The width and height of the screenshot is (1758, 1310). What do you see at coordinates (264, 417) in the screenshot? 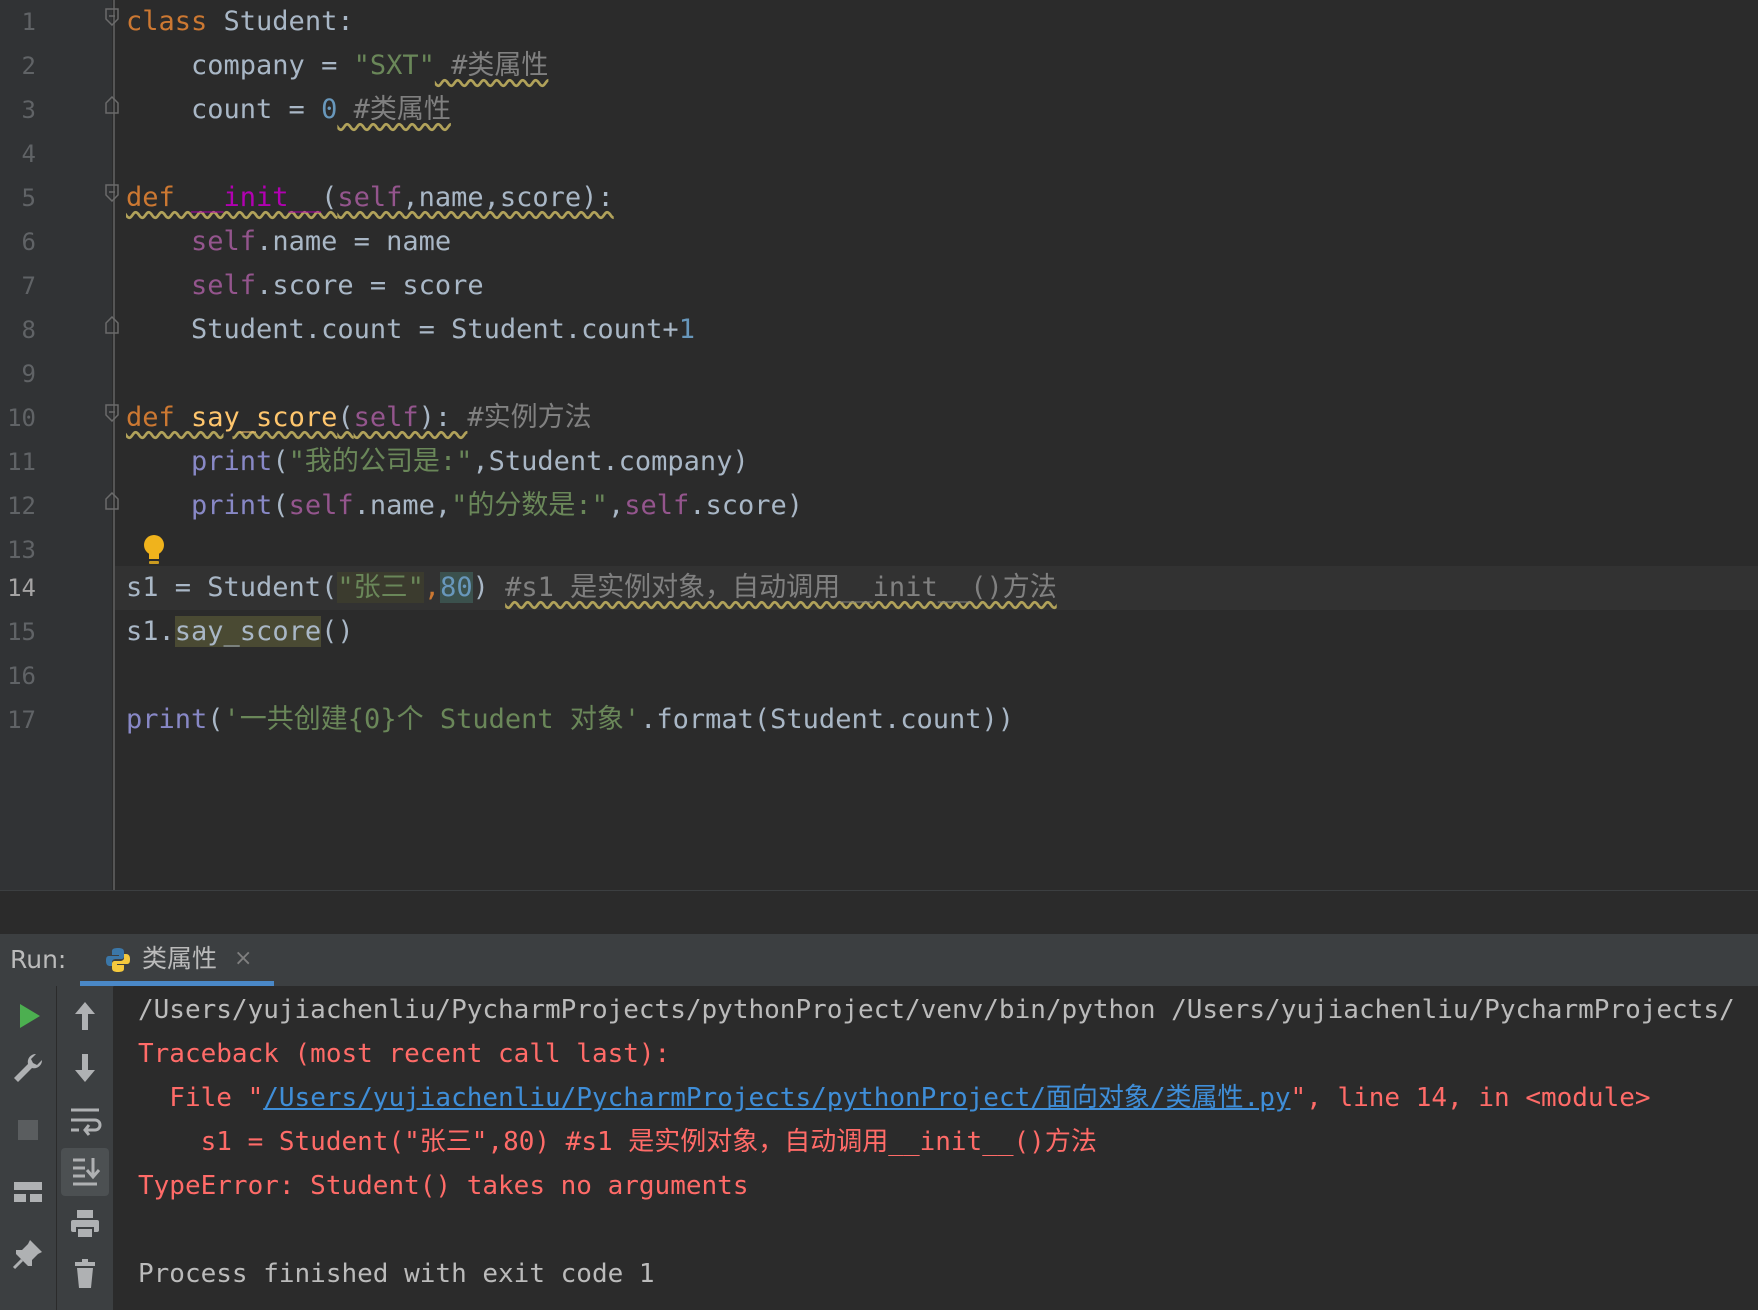
I see `function-name: say_score` at bounding box center [264, 417].